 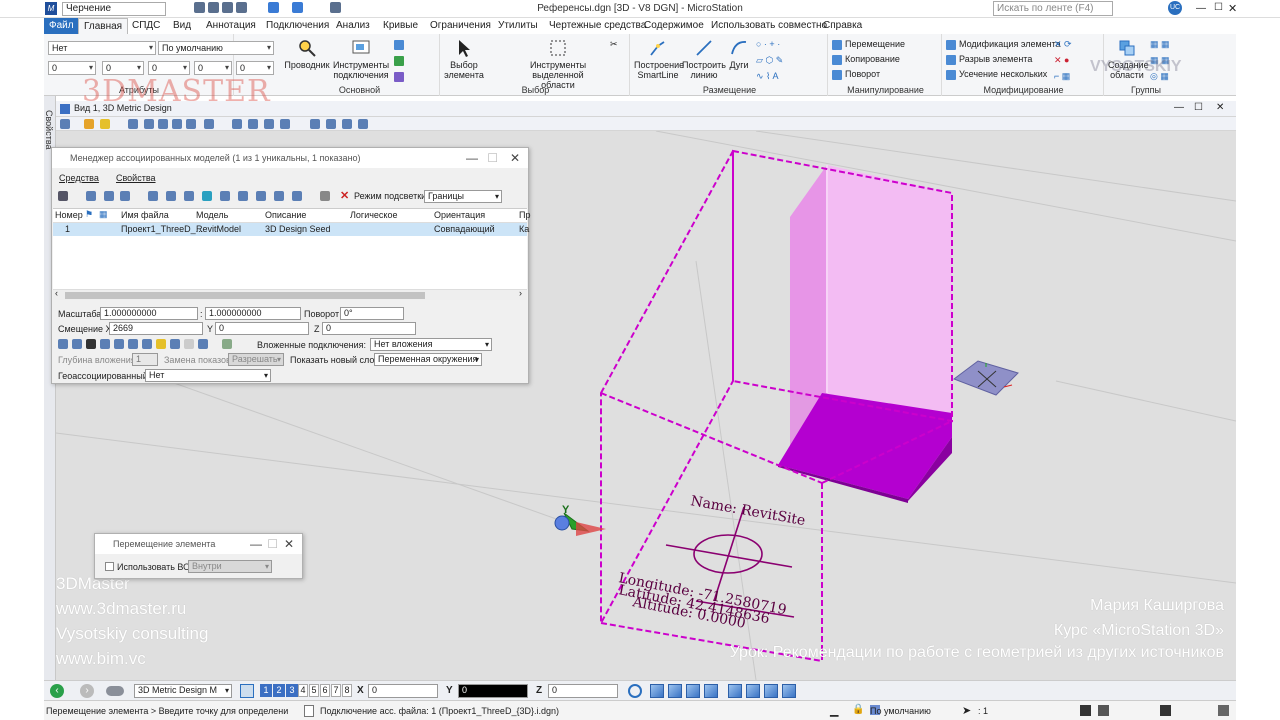 What do you see at coordinates (175, 344) in the screenshot?
I see `toggle-color-icon` at bounding box center [175, 344].